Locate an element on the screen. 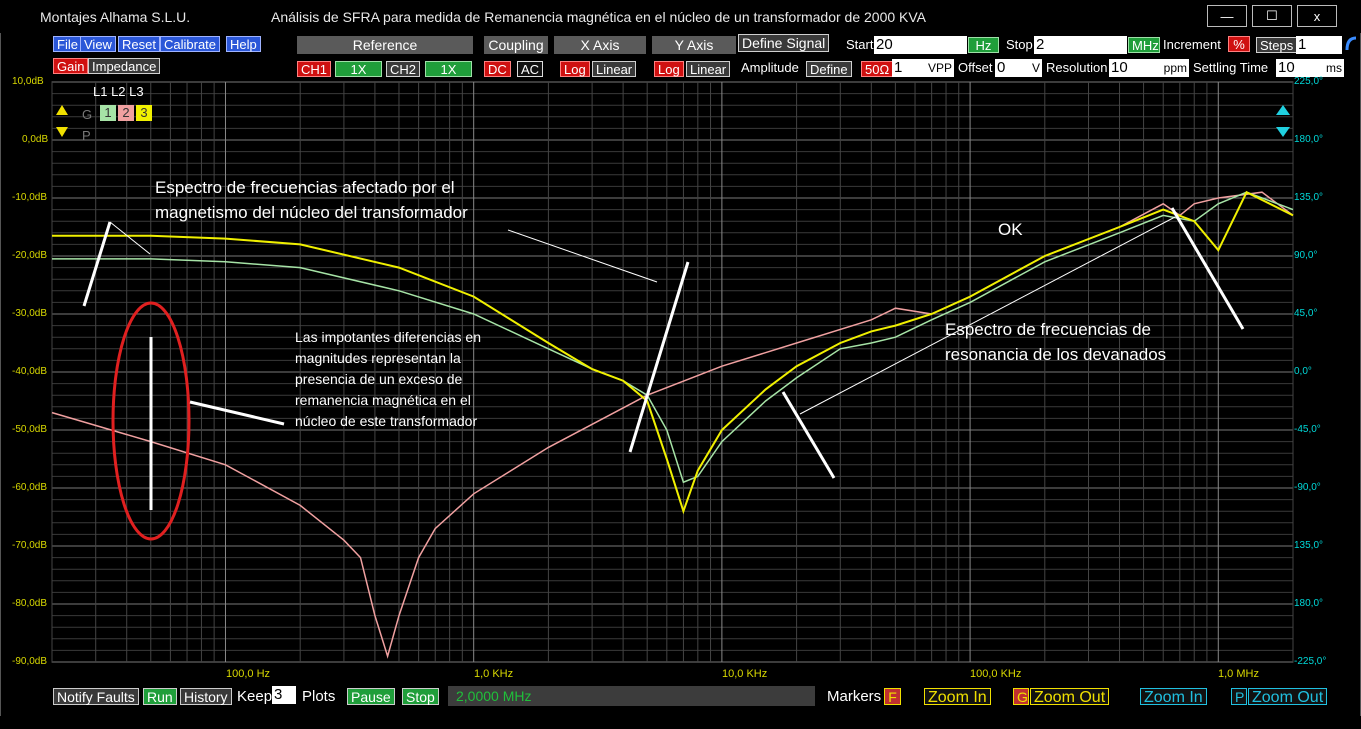  p-axis-button: P is located at coordinates (1239, 696).